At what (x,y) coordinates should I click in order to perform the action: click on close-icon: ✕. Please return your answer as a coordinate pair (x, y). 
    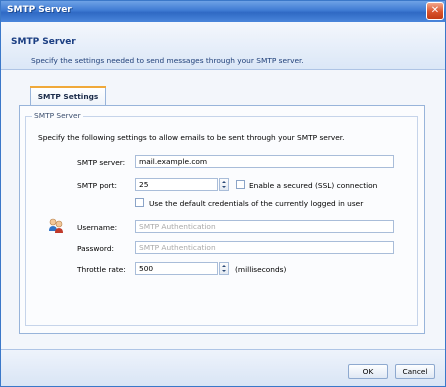
    Looking at the image, I should click on (435, 10).